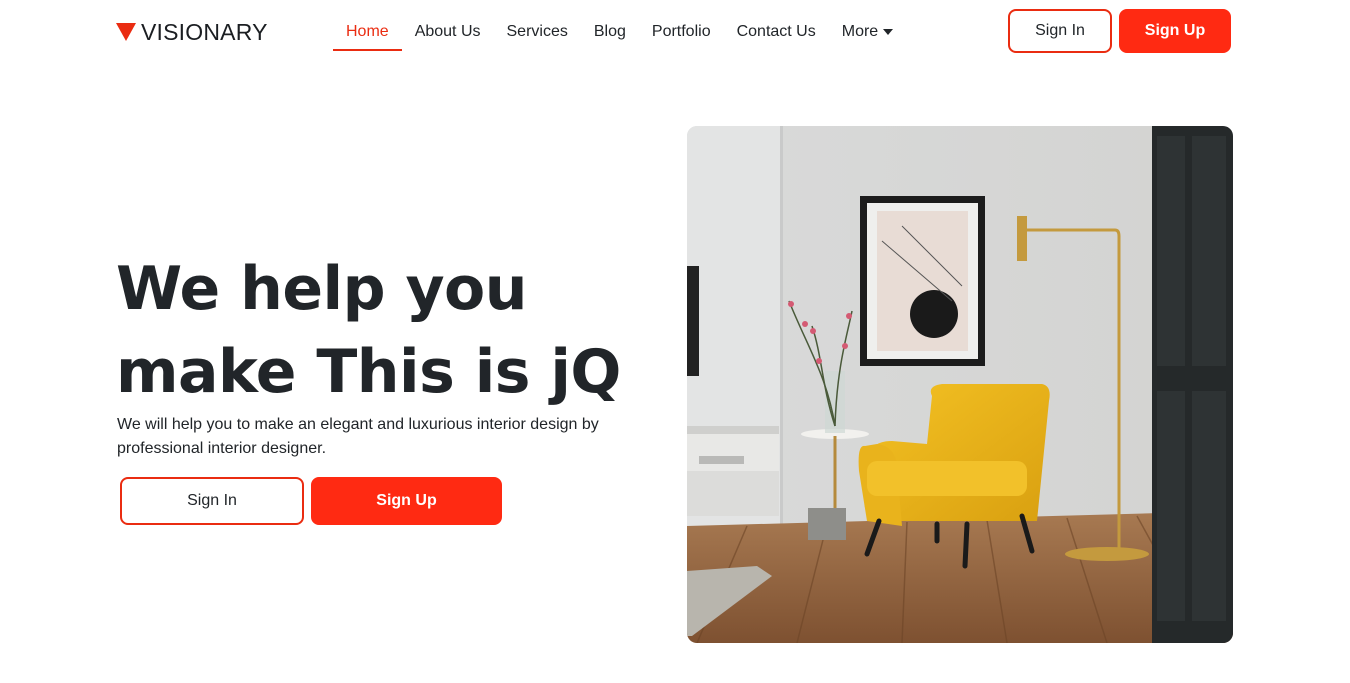  I want to click on header-actions: Sign In Sign Up, so click(1119, 31).